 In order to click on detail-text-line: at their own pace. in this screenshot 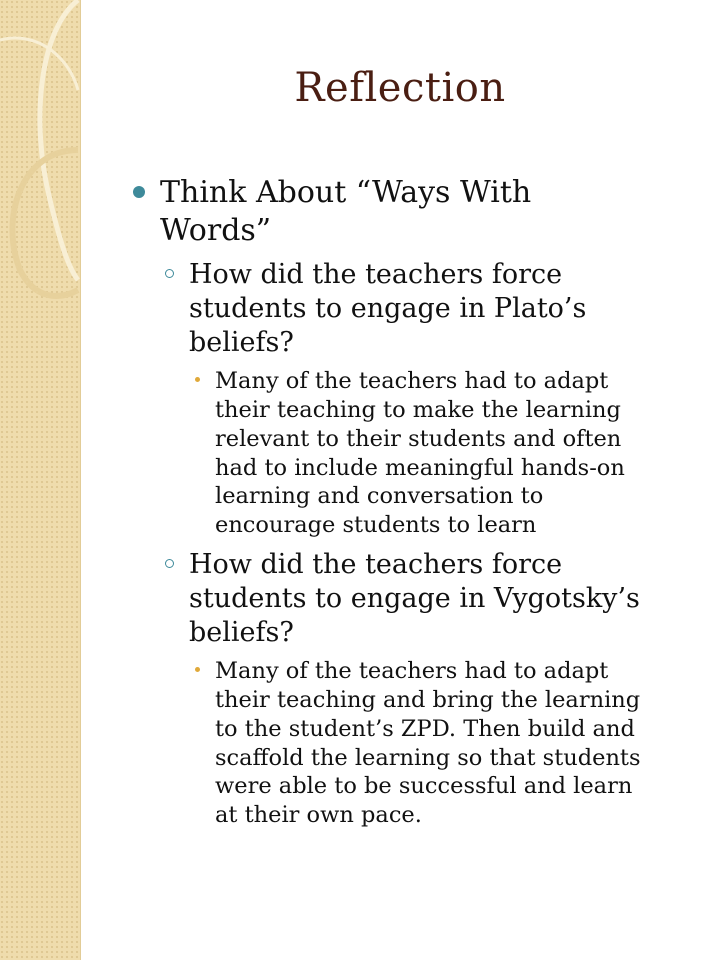, I will do `click(318, 815)`.